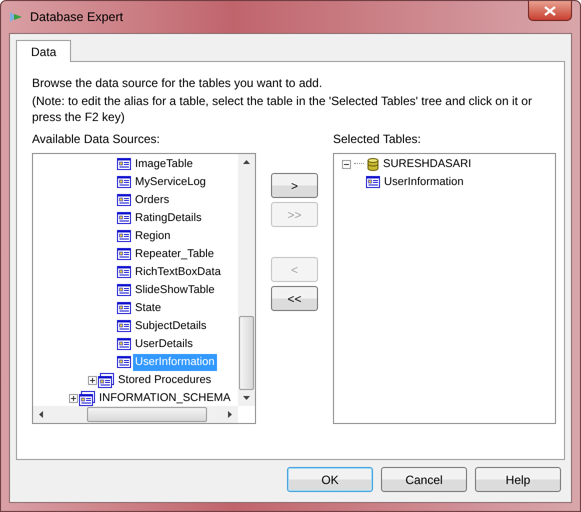 The image size is (581, 512). Describe the element at coordinates (230, 414) in the screenshot. I see `scroll-right-icon` at that location.